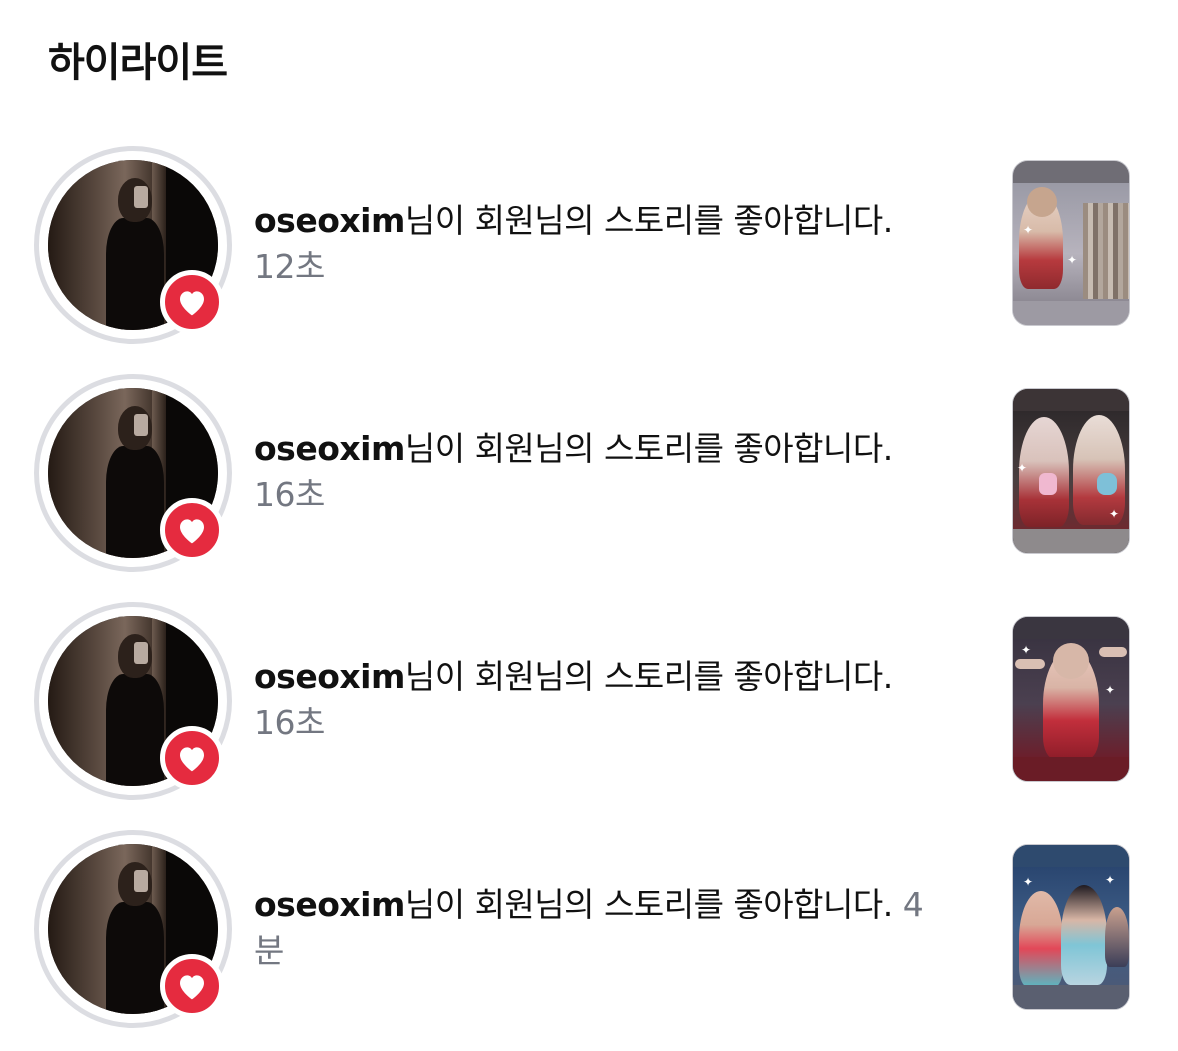 The height and width of the screenshot is (1051, 1178). I want to click on notification-time: 12초, so click(289, 266).